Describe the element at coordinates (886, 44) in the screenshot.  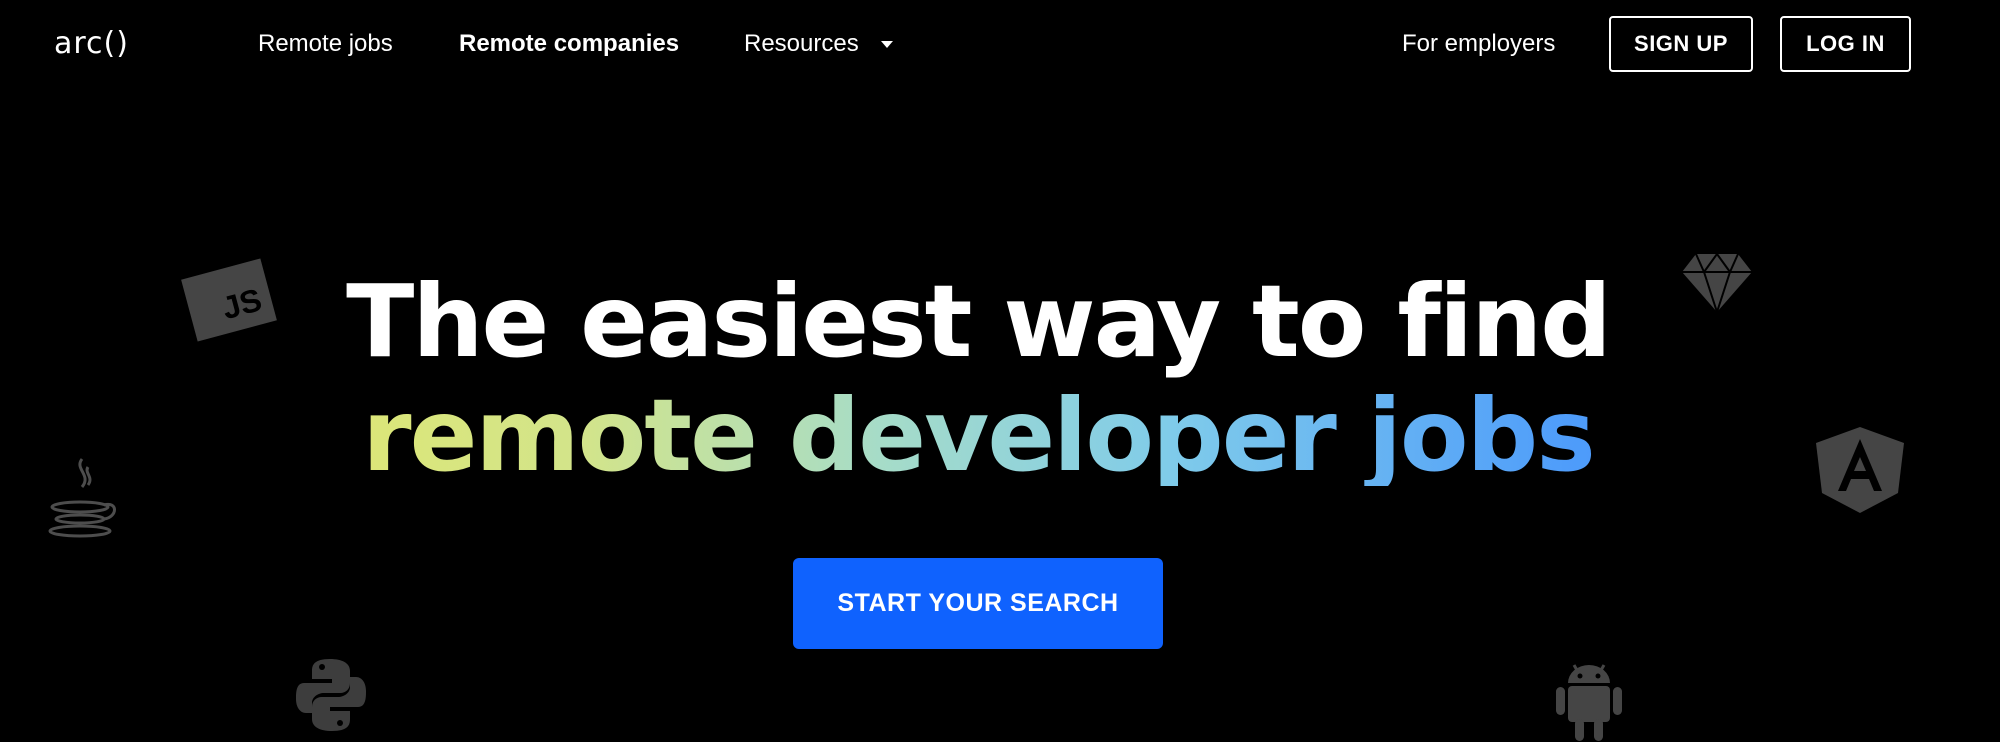
I see `caret-down-icon` at that location.